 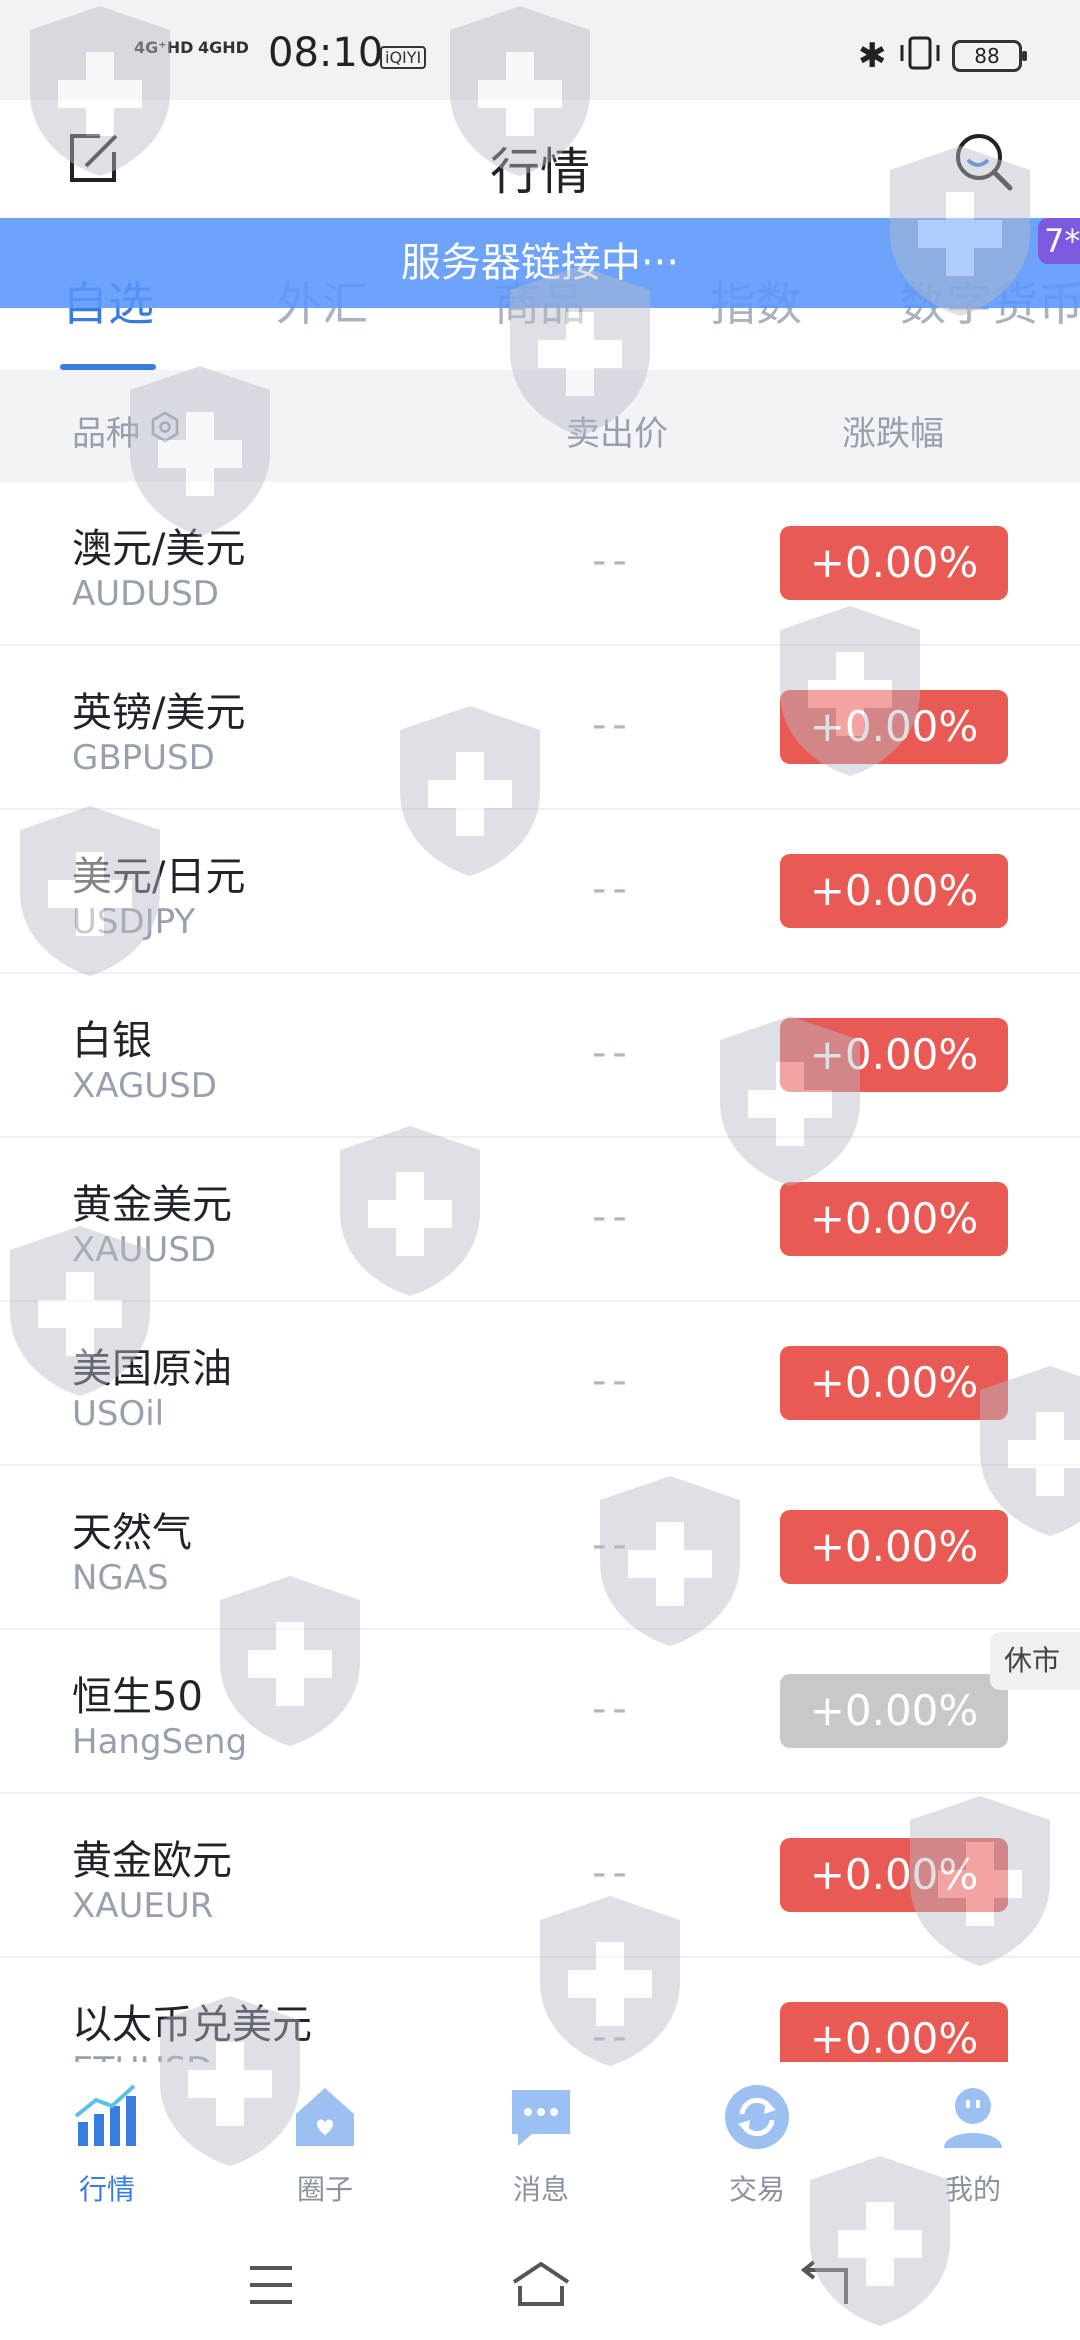 I want to click on column-header-change: 涨跌幅, so click(x=893, y=430).